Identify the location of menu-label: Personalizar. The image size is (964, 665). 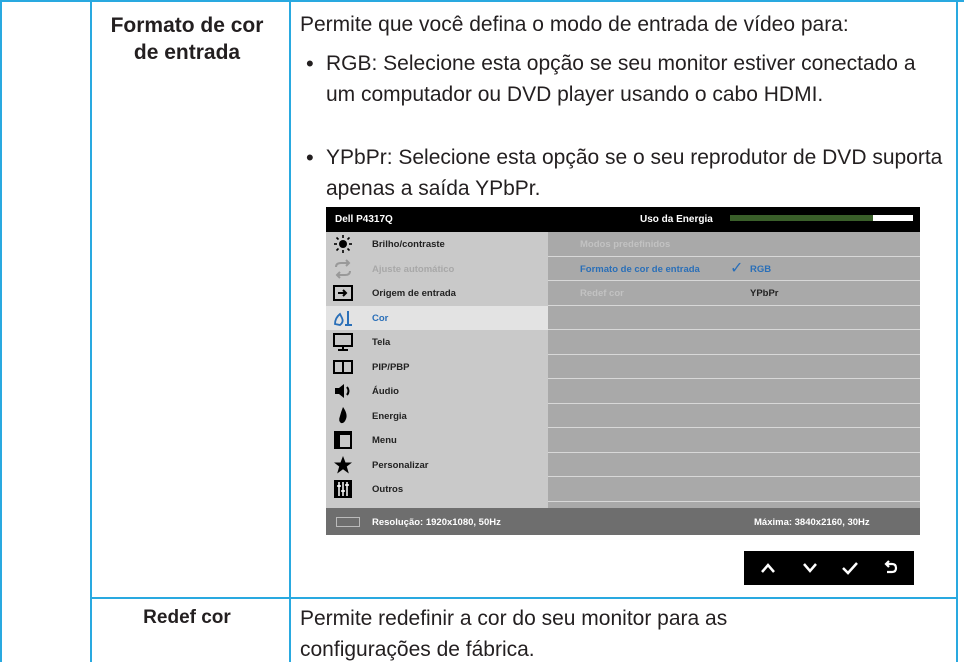
(400, 465).